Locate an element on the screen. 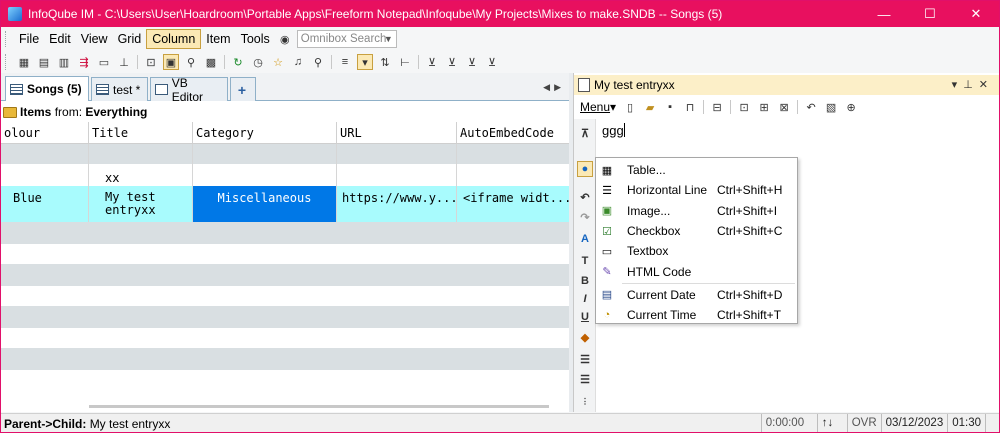  open-folder-icon: ▰ is located at coordinates (650, 107).